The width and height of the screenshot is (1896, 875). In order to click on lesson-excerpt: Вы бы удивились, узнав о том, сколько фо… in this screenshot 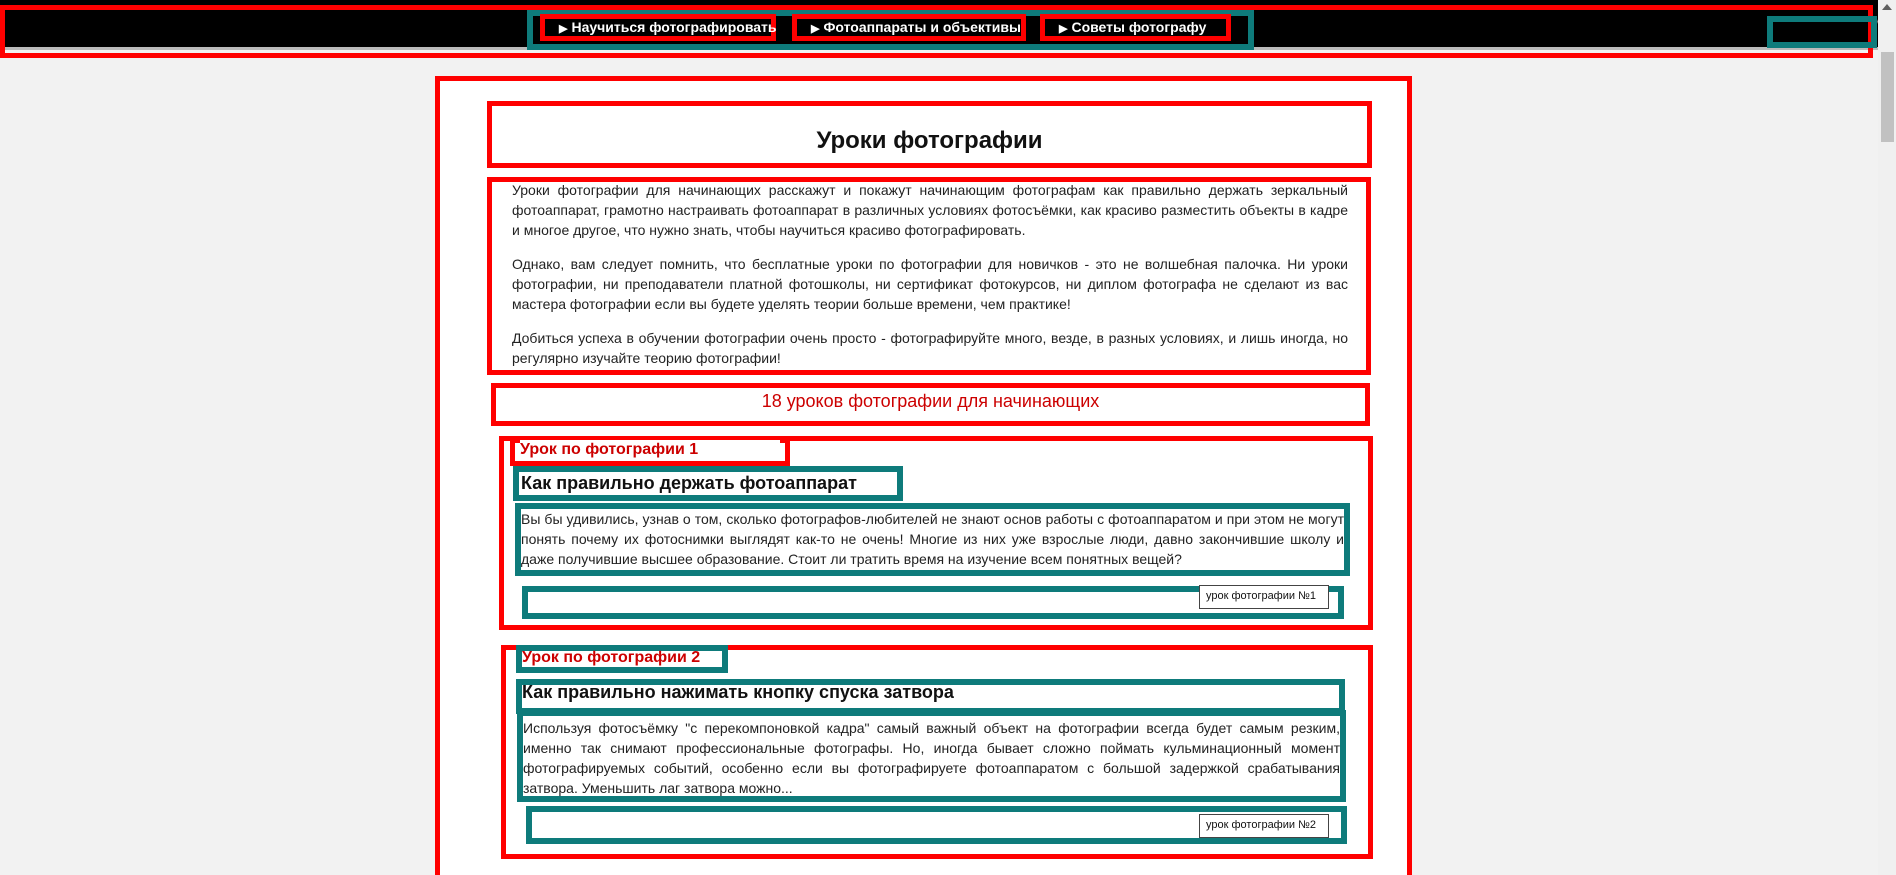, I will do `click(932, 539)`.